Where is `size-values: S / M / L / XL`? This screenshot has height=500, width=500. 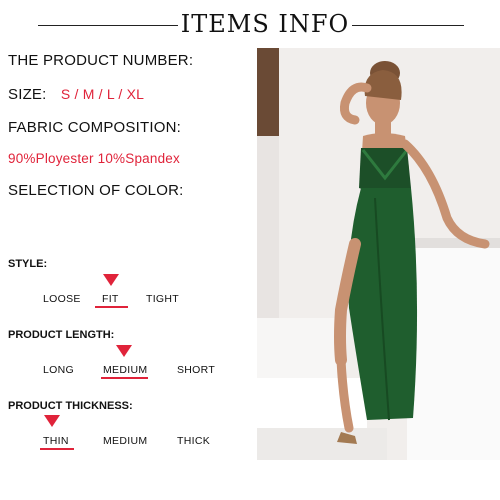 size-values: S / M / L / XL is located at coordinates (102, 94).